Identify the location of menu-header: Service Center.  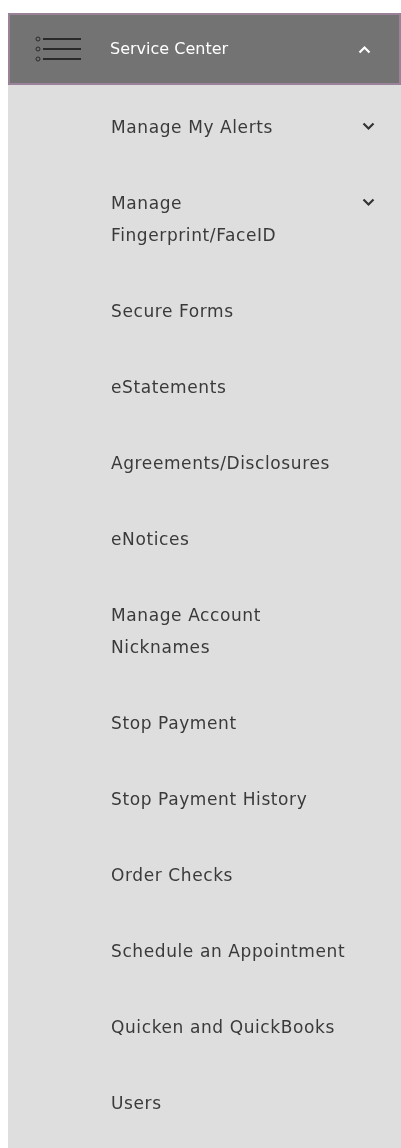
(204, 49).